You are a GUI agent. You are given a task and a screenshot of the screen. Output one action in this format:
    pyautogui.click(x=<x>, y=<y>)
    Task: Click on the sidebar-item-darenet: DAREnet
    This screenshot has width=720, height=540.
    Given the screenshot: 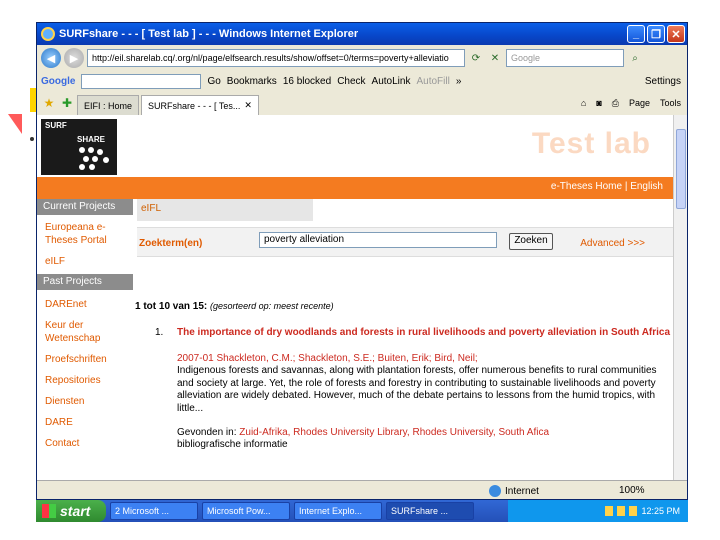 What is the action you would take?
    pyautogui.click(x=85, y=302)
    